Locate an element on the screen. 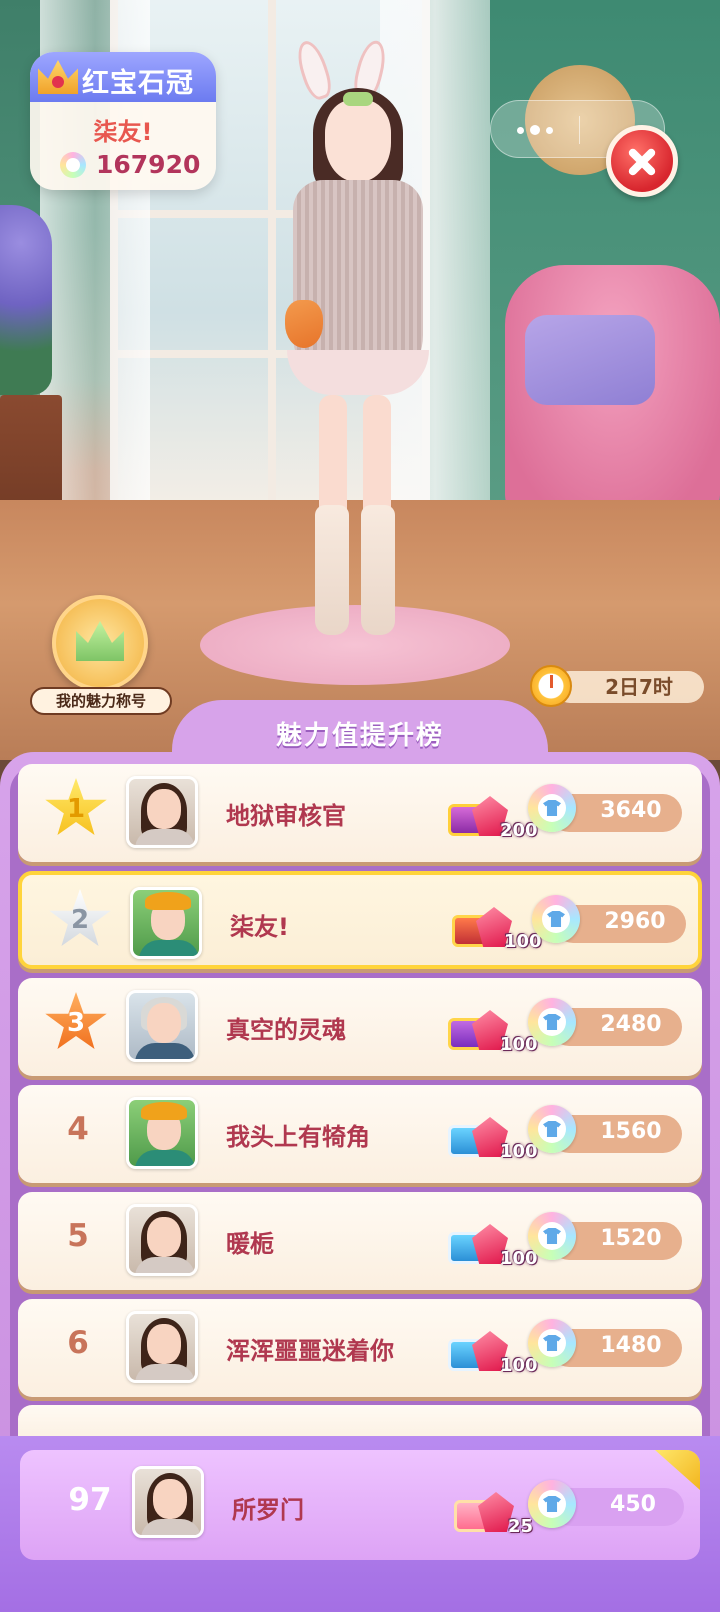  my-rank-number: 97 is located at coordinates (90, 1500).